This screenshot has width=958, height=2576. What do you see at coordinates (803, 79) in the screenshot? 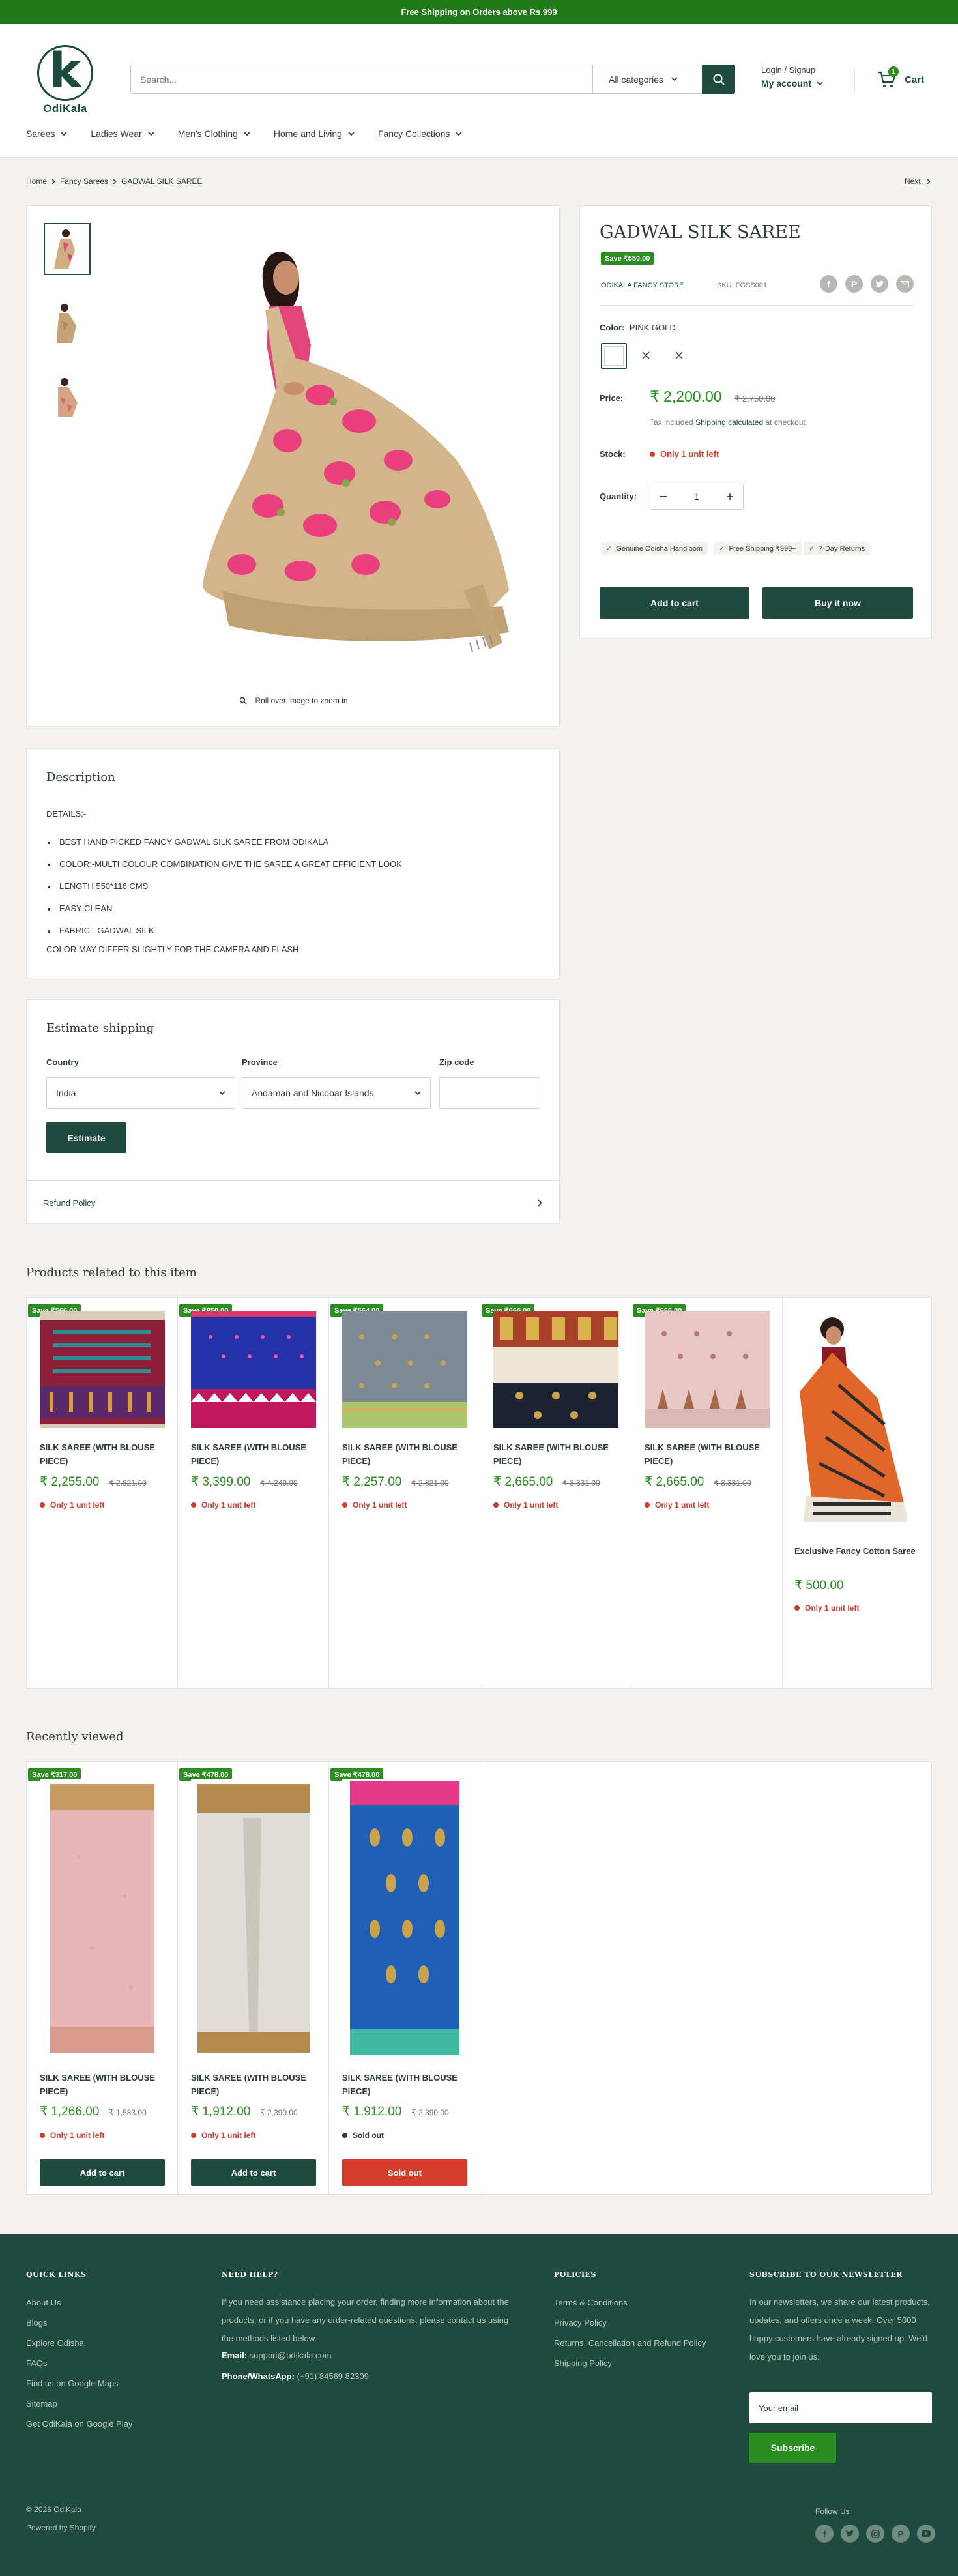
I see `account-link: Login / Signup My account` at bounding box center [803, 79].